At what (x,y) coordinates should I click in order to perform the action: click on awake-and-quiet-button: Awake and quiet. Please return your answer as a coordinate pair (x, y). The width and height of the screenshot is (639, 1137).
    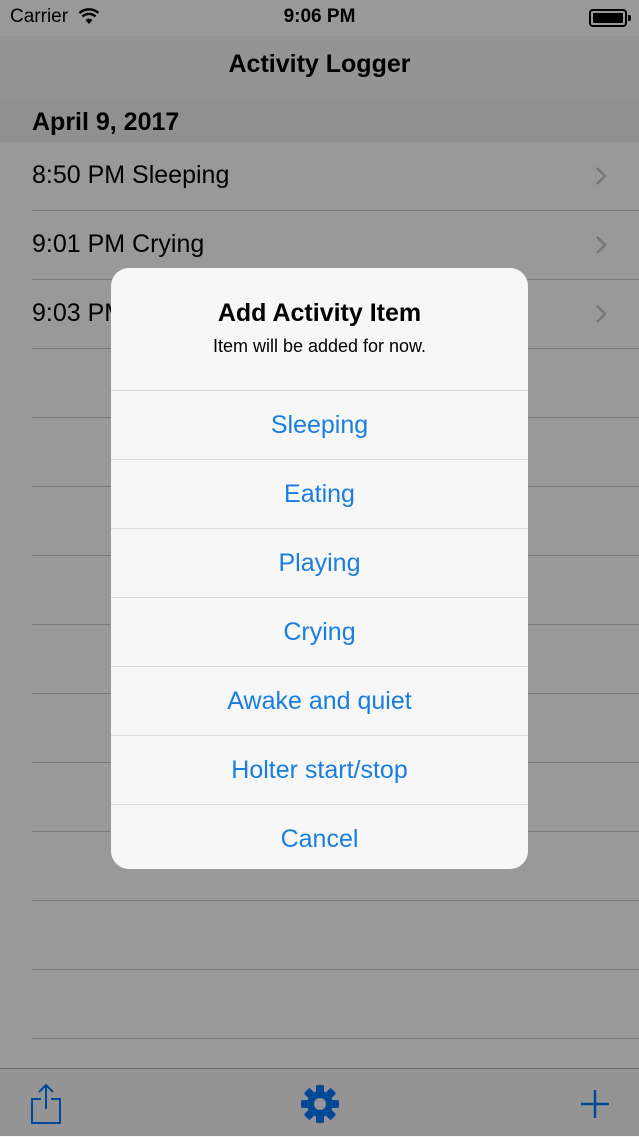
    Looking at the image, I should click on (319, 701).